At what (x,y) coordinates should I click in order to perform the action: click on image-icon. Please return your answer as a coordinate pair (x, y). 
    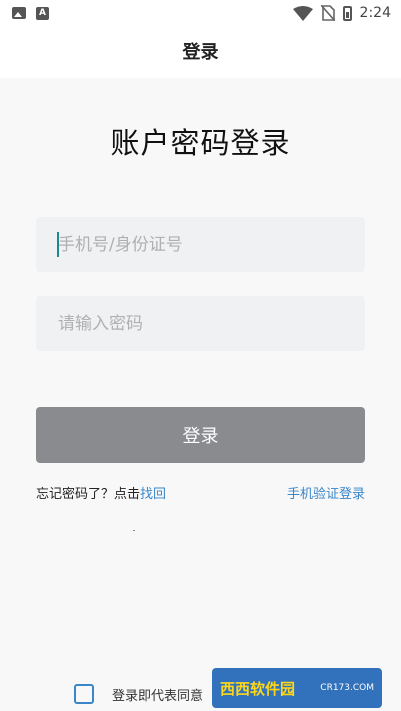
    Looking at the image, I should click on (19, 13).